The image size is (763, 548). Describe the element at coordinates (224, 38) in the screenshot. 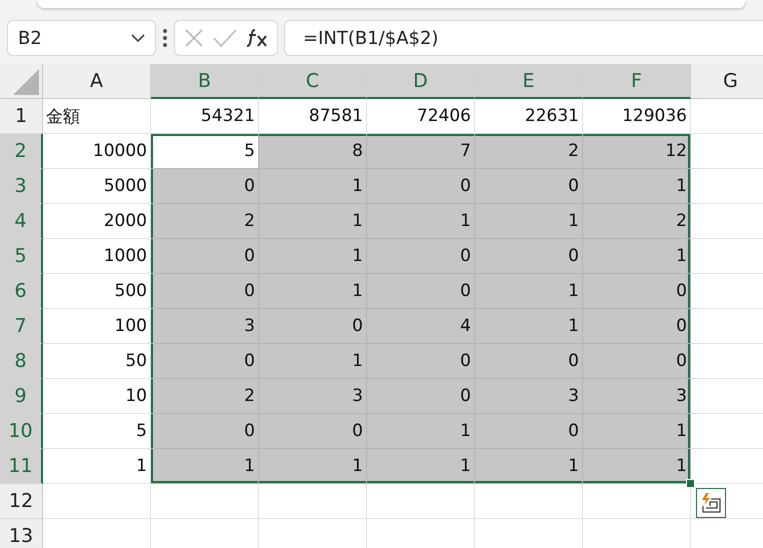

I see `checkmark-icon` at that location.